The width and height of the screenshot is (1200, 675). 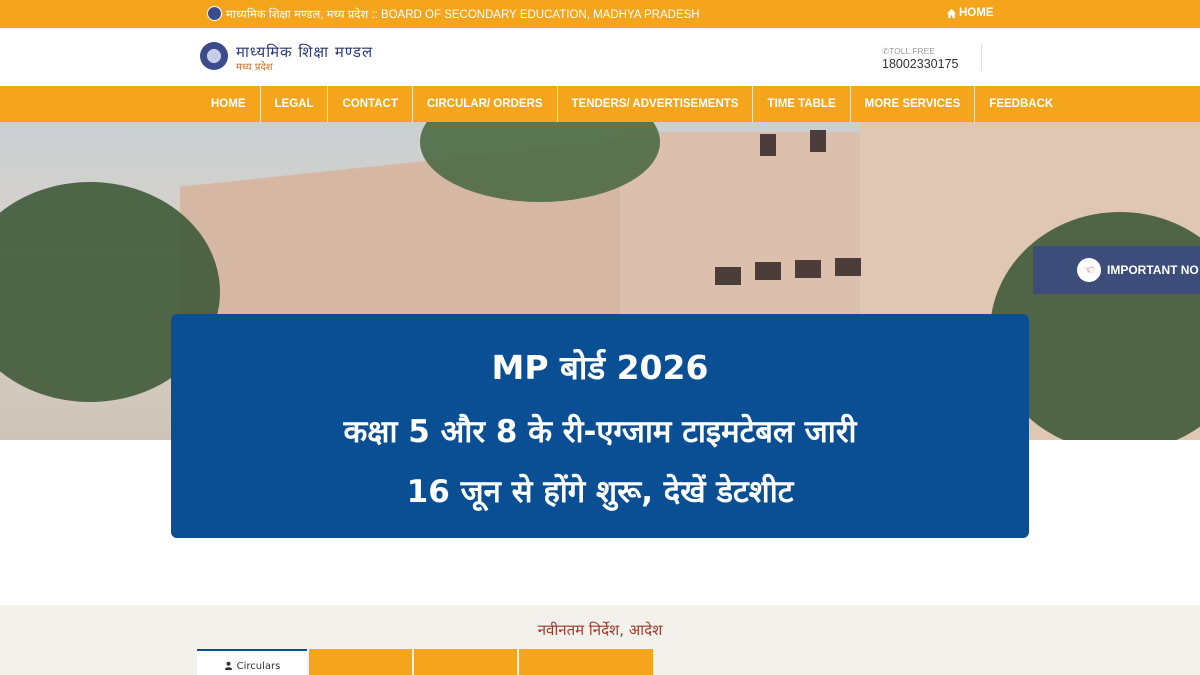 I want to click on nav-tenders: TENDERS/ ADVERTISEMENTS, so click(x=656, y=104).